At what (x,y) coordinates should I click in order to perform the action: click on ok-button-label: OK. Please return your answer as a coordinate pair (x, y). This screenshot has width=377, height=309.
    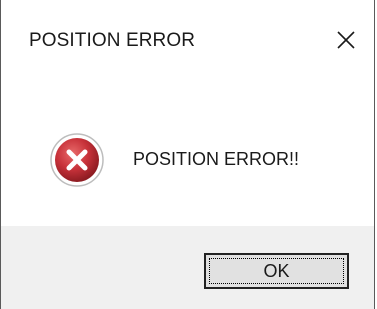
    Looking at the image, I should click on (276, 270).